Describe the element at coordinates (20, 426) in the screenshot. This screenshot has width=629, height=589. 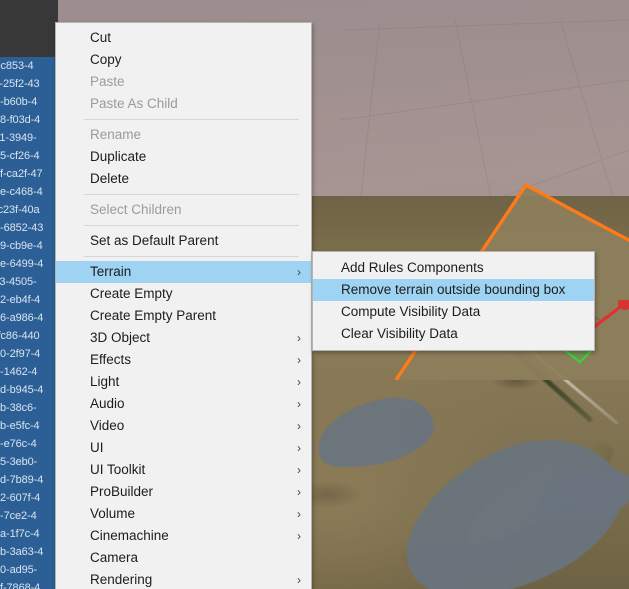
I see `hierarchy-row-label: 6b-e5fc-4` at that location.